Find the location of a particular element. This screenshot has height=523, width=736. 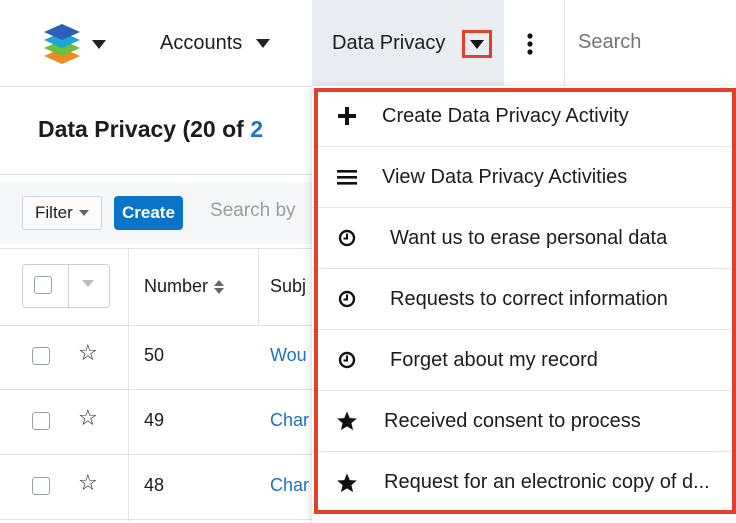

menu-item-label: Received consent to process is located at coordinates (512, 420).